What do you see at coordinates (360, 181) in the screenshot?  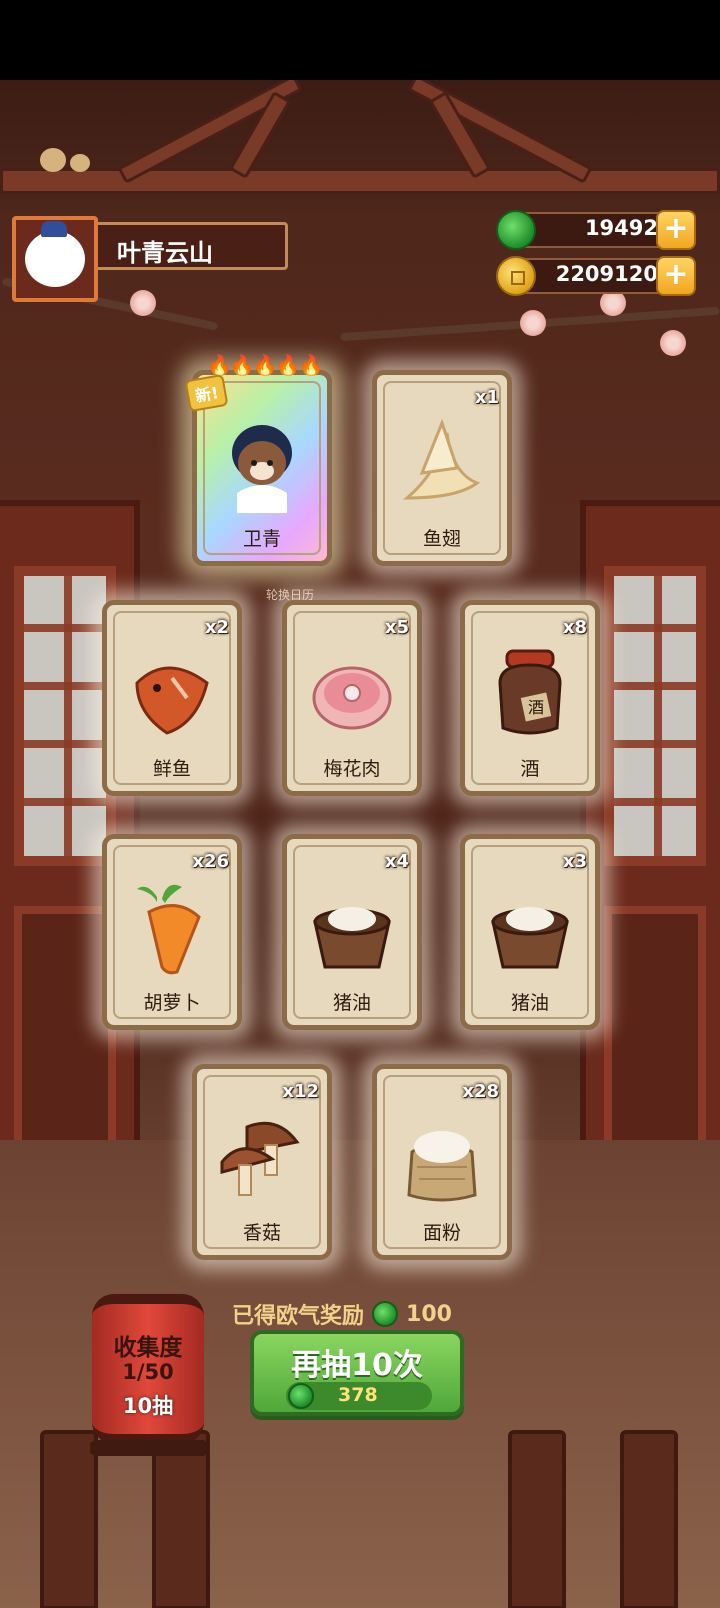 I see `roof-beam` at bounding box center [360, 181].